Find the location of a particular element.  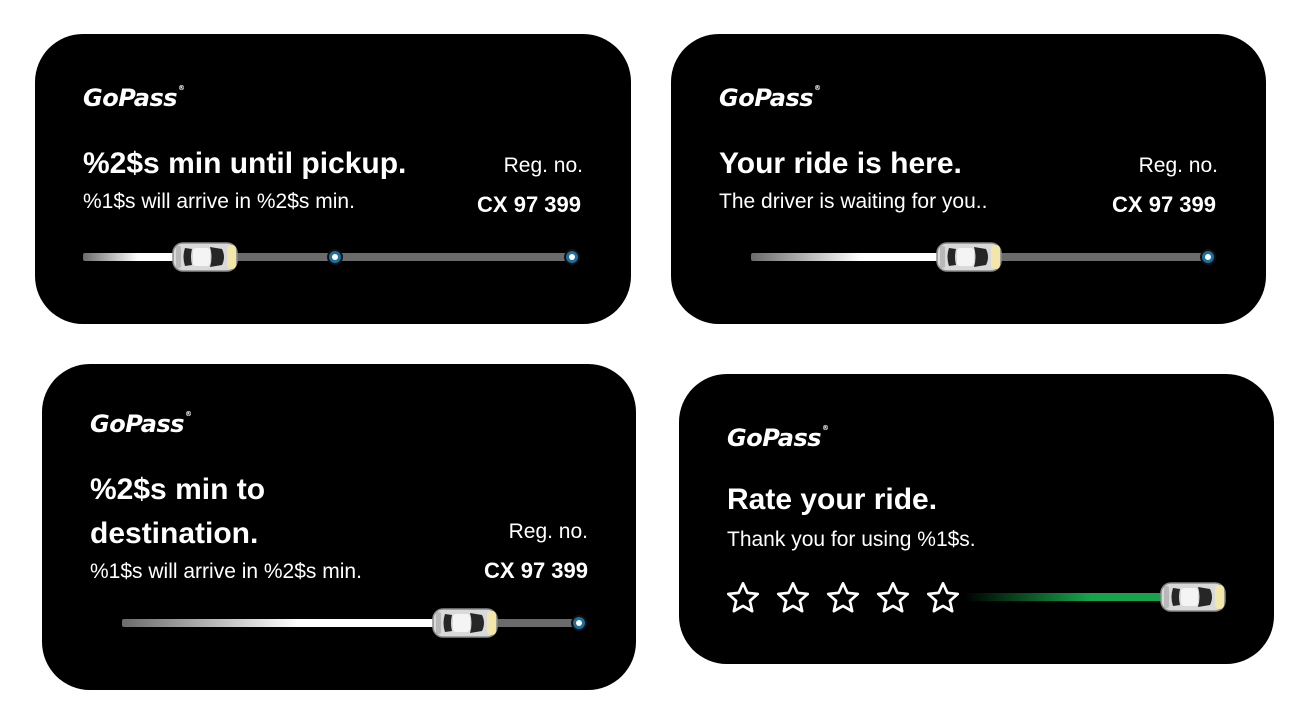

card-subtitle: The driver is waiting for you.. is located at coordinates (853, 201).